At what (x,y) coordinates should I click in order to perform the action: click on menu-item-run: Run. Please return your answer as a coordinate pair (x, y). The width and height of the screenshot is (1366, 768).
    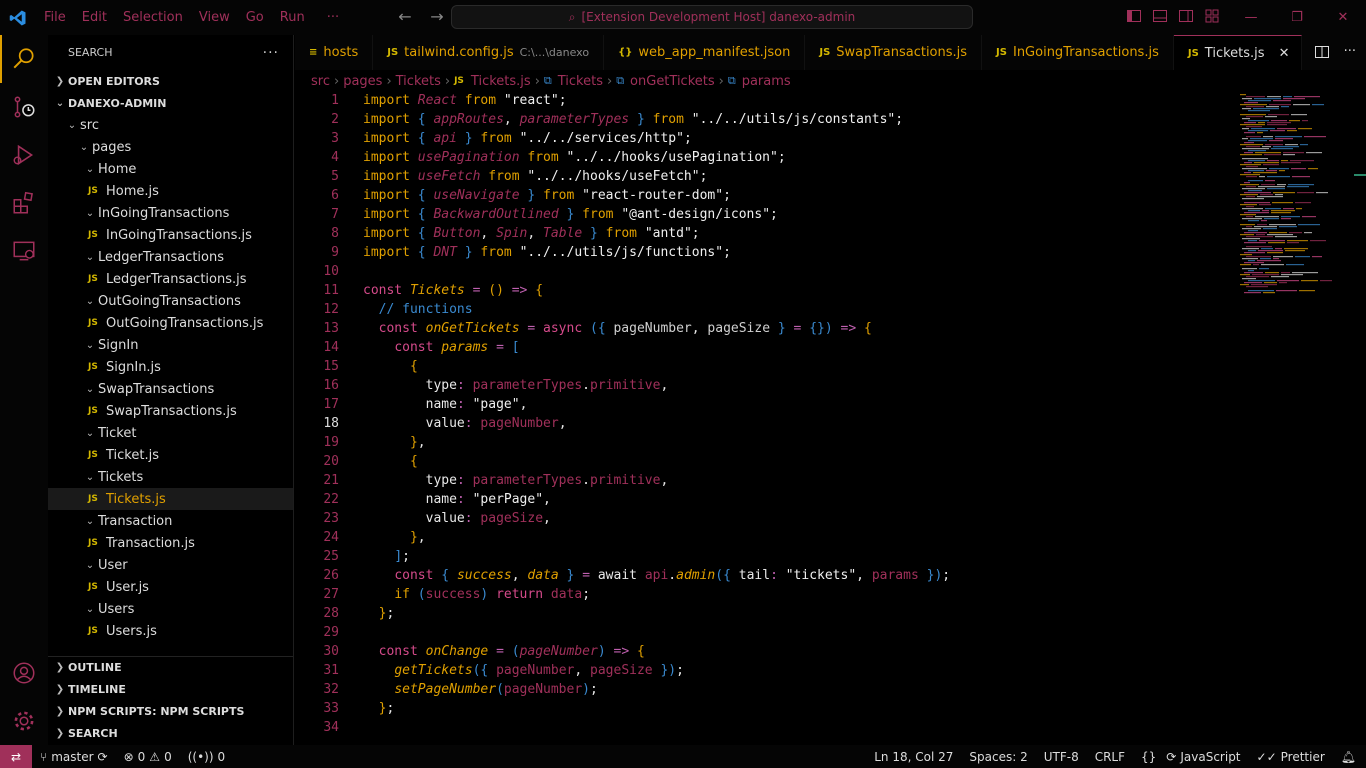
    Looking at the image, I should click on (292, 17).